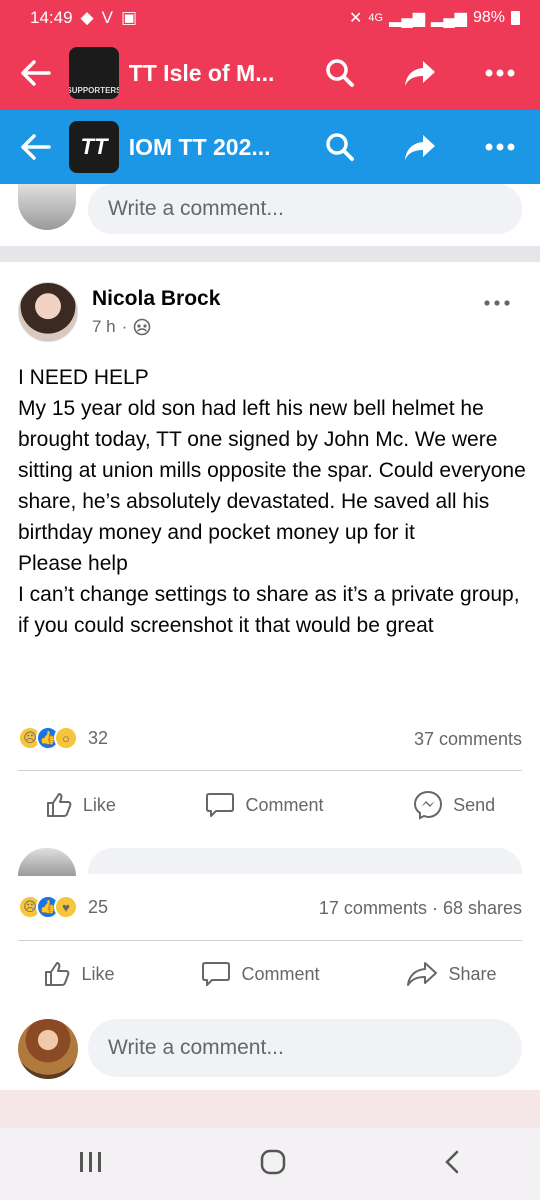 This screenshot has width=540, height=1200. What do you see at coordinates (104, 327) in the screenshot?
I see `post-time: 7 h` at bounding box center [104, 327].